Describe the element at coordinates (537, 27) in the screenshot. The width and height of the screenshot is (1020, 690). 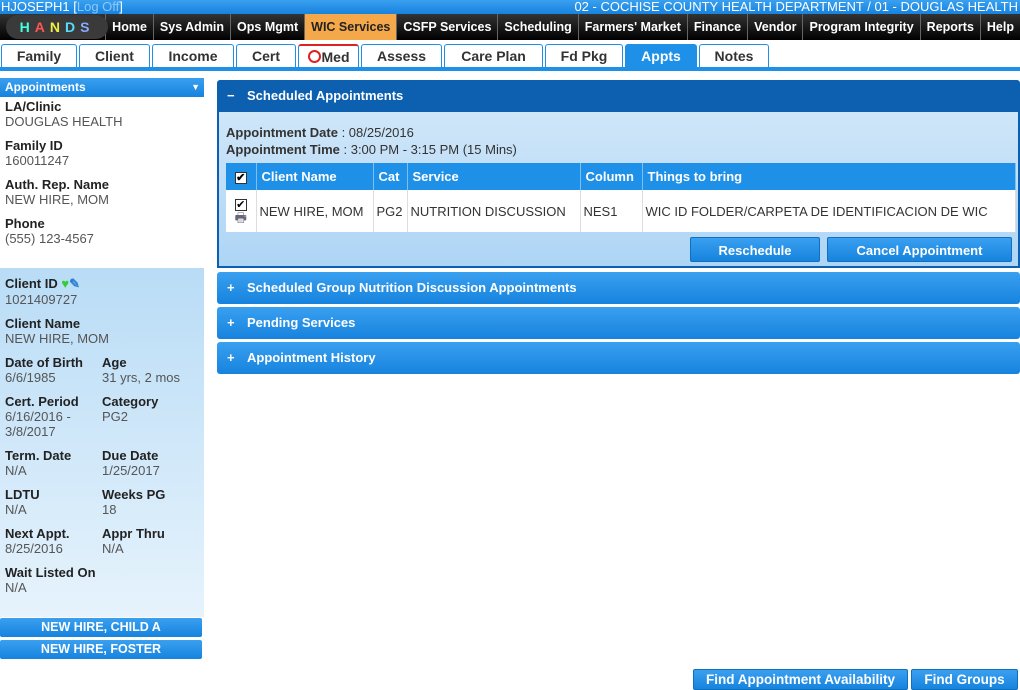
I see `nav-scheduling: Scheduling` at that location.